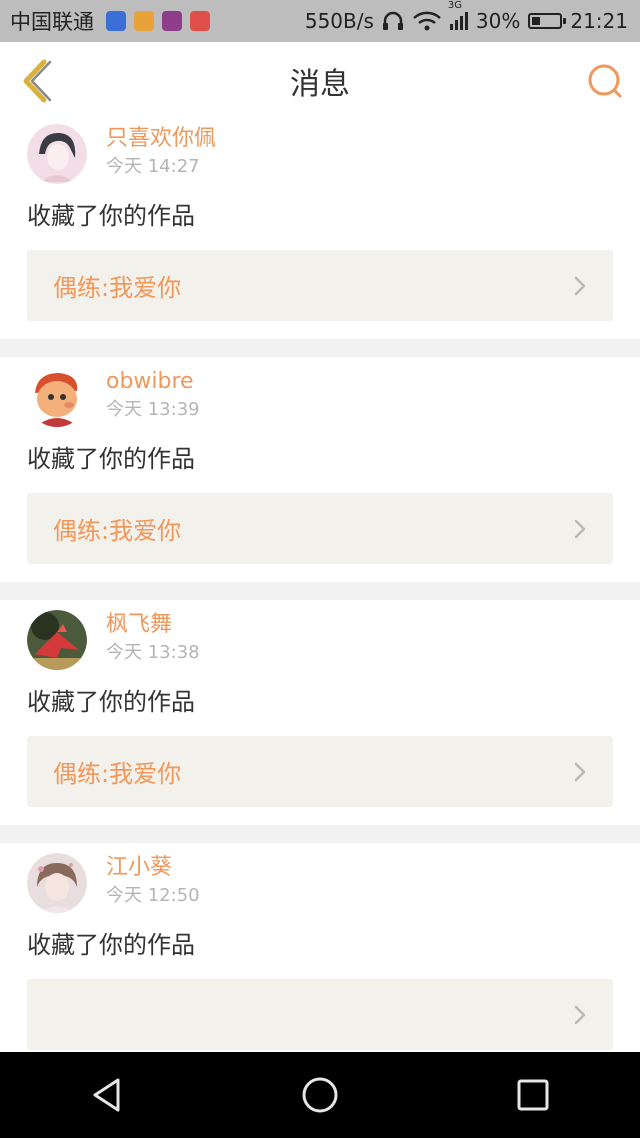 This screenshot has height=1138, width=640. I want to click on system-nav-bar, so click(320, 1095).